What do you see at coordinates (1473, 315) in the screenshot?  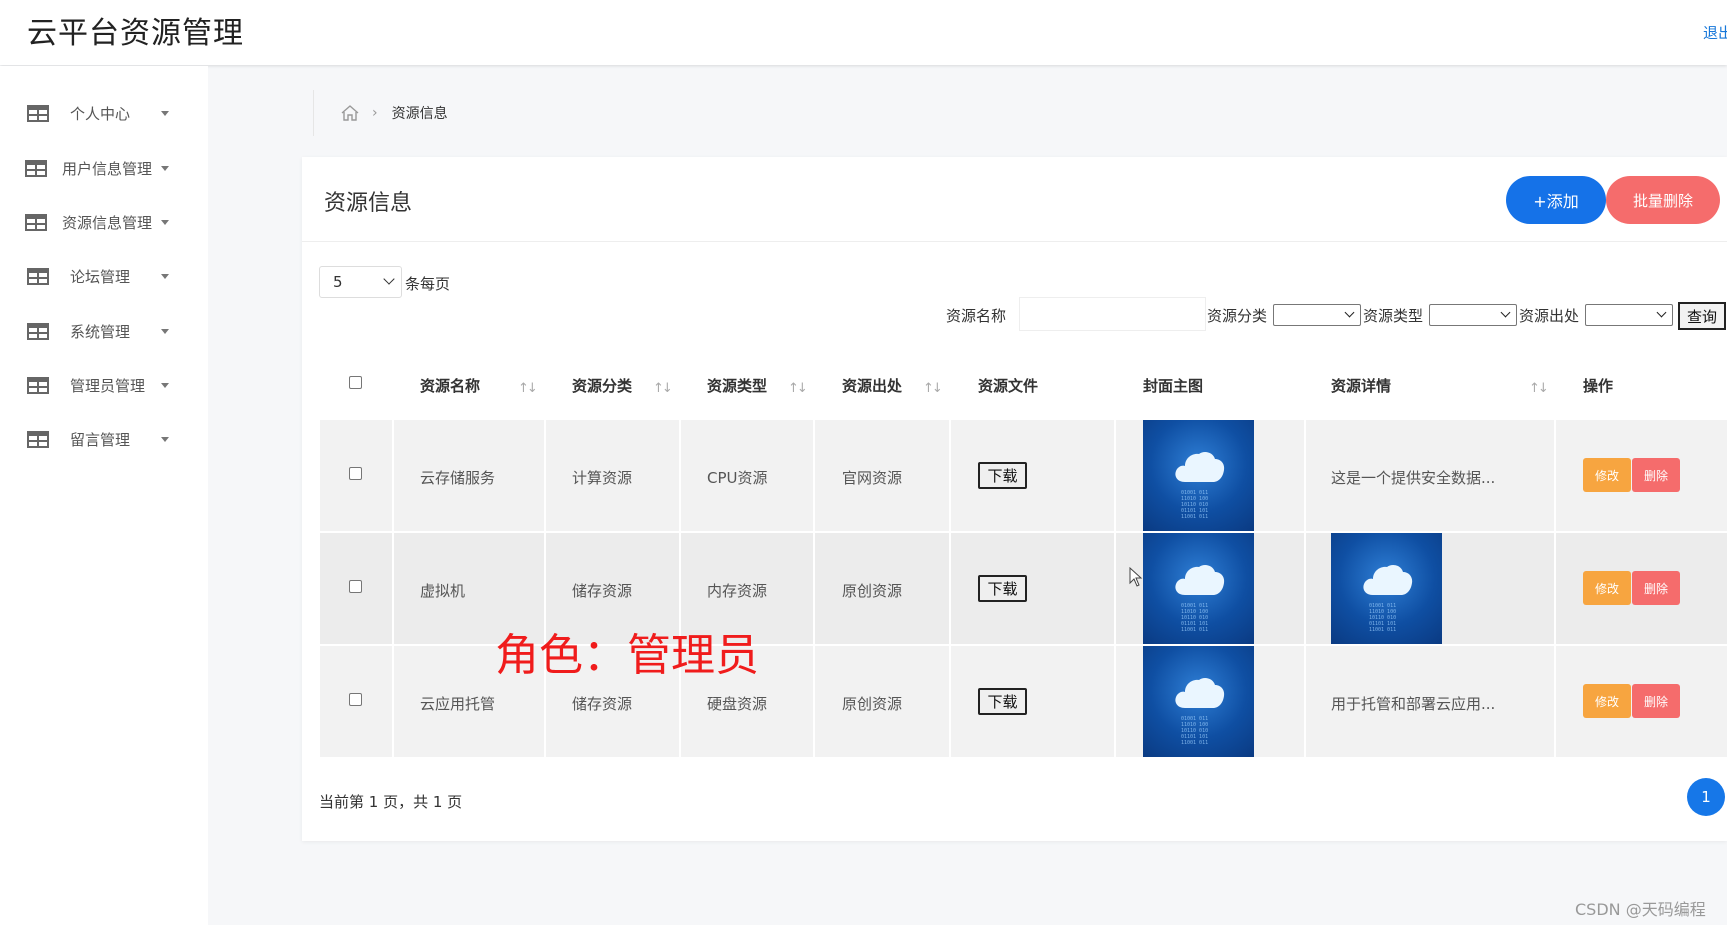 I see `type-select` at bounding box center [1473, 315].